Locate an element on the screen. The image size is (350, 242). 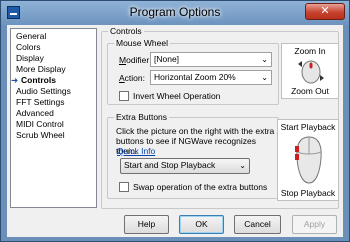
playback-value: Start and Stop Playback is located at coordinates (170, 165).